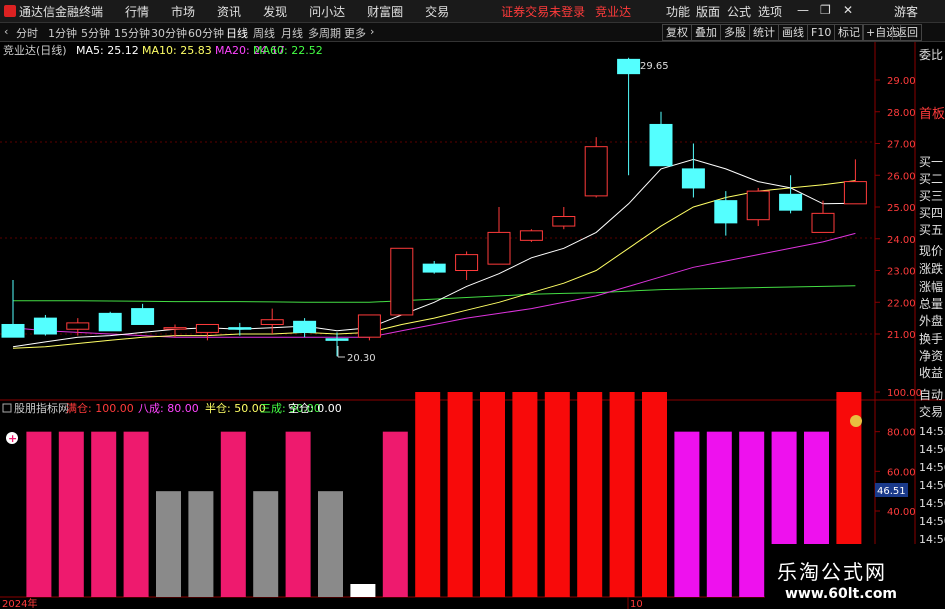  I want to click on ind-full: 满仓: 100.00, so click(100, 408).